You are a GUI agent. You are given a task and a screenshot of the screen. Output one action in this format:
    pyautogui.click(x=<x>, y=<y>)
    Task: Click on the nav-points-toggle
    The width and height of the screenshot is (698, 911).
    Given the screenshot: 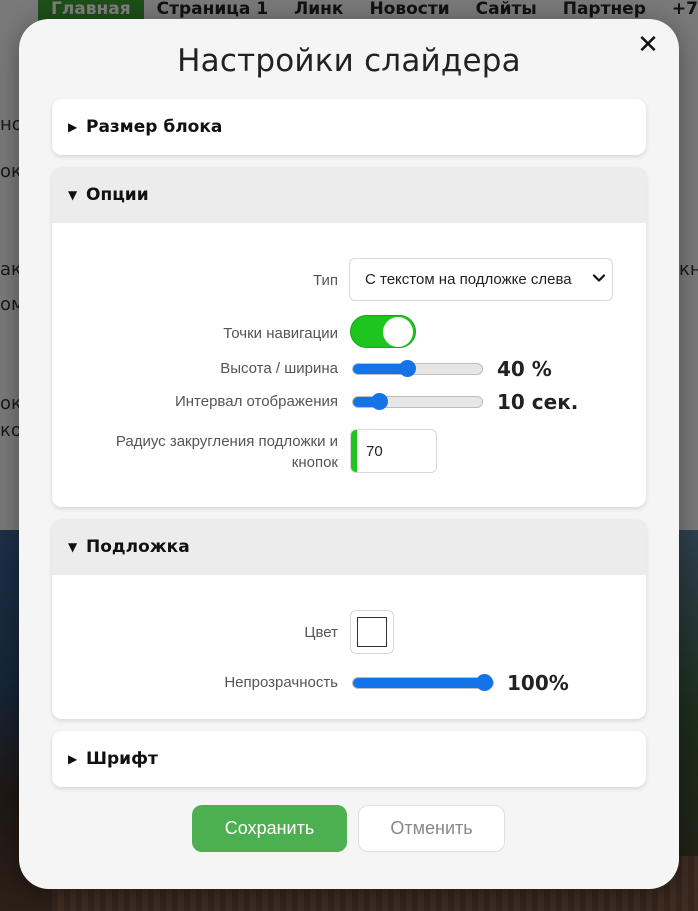 What is the action you would take?
    pyautogui.click(x=383, y=331)
    